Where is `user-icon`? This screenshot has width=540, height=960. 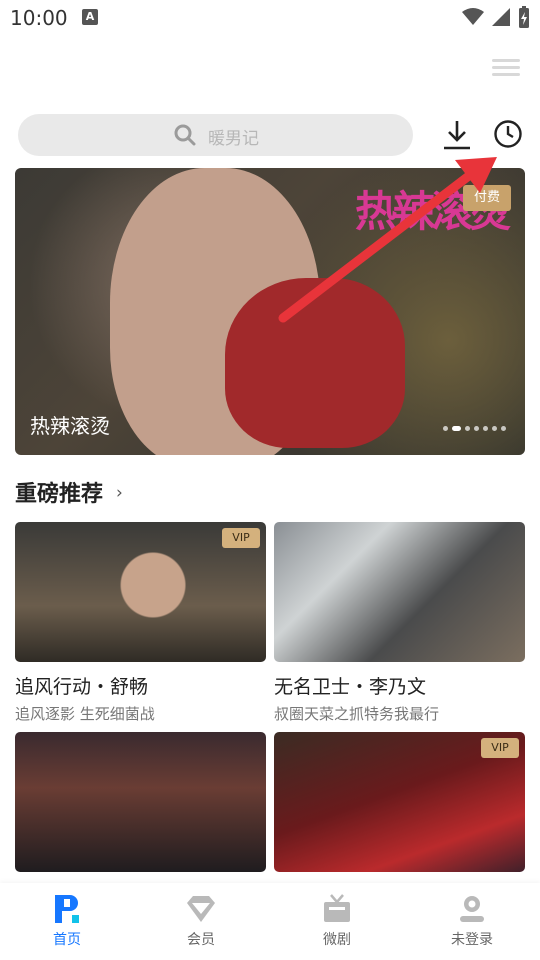 user-icon is located at coordinates (472, 909).